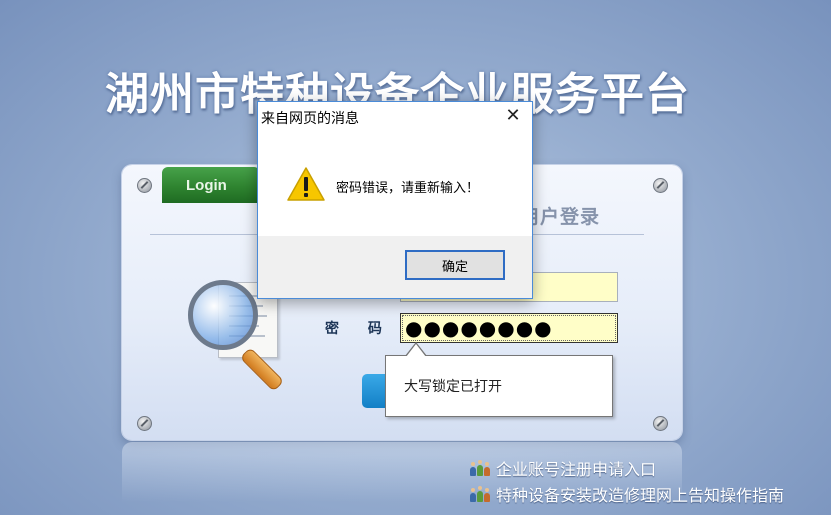 The height and width of the screenshot is (515, 831). I want to click on register-link: 企业账号注册申请入口, so click(563, 468).